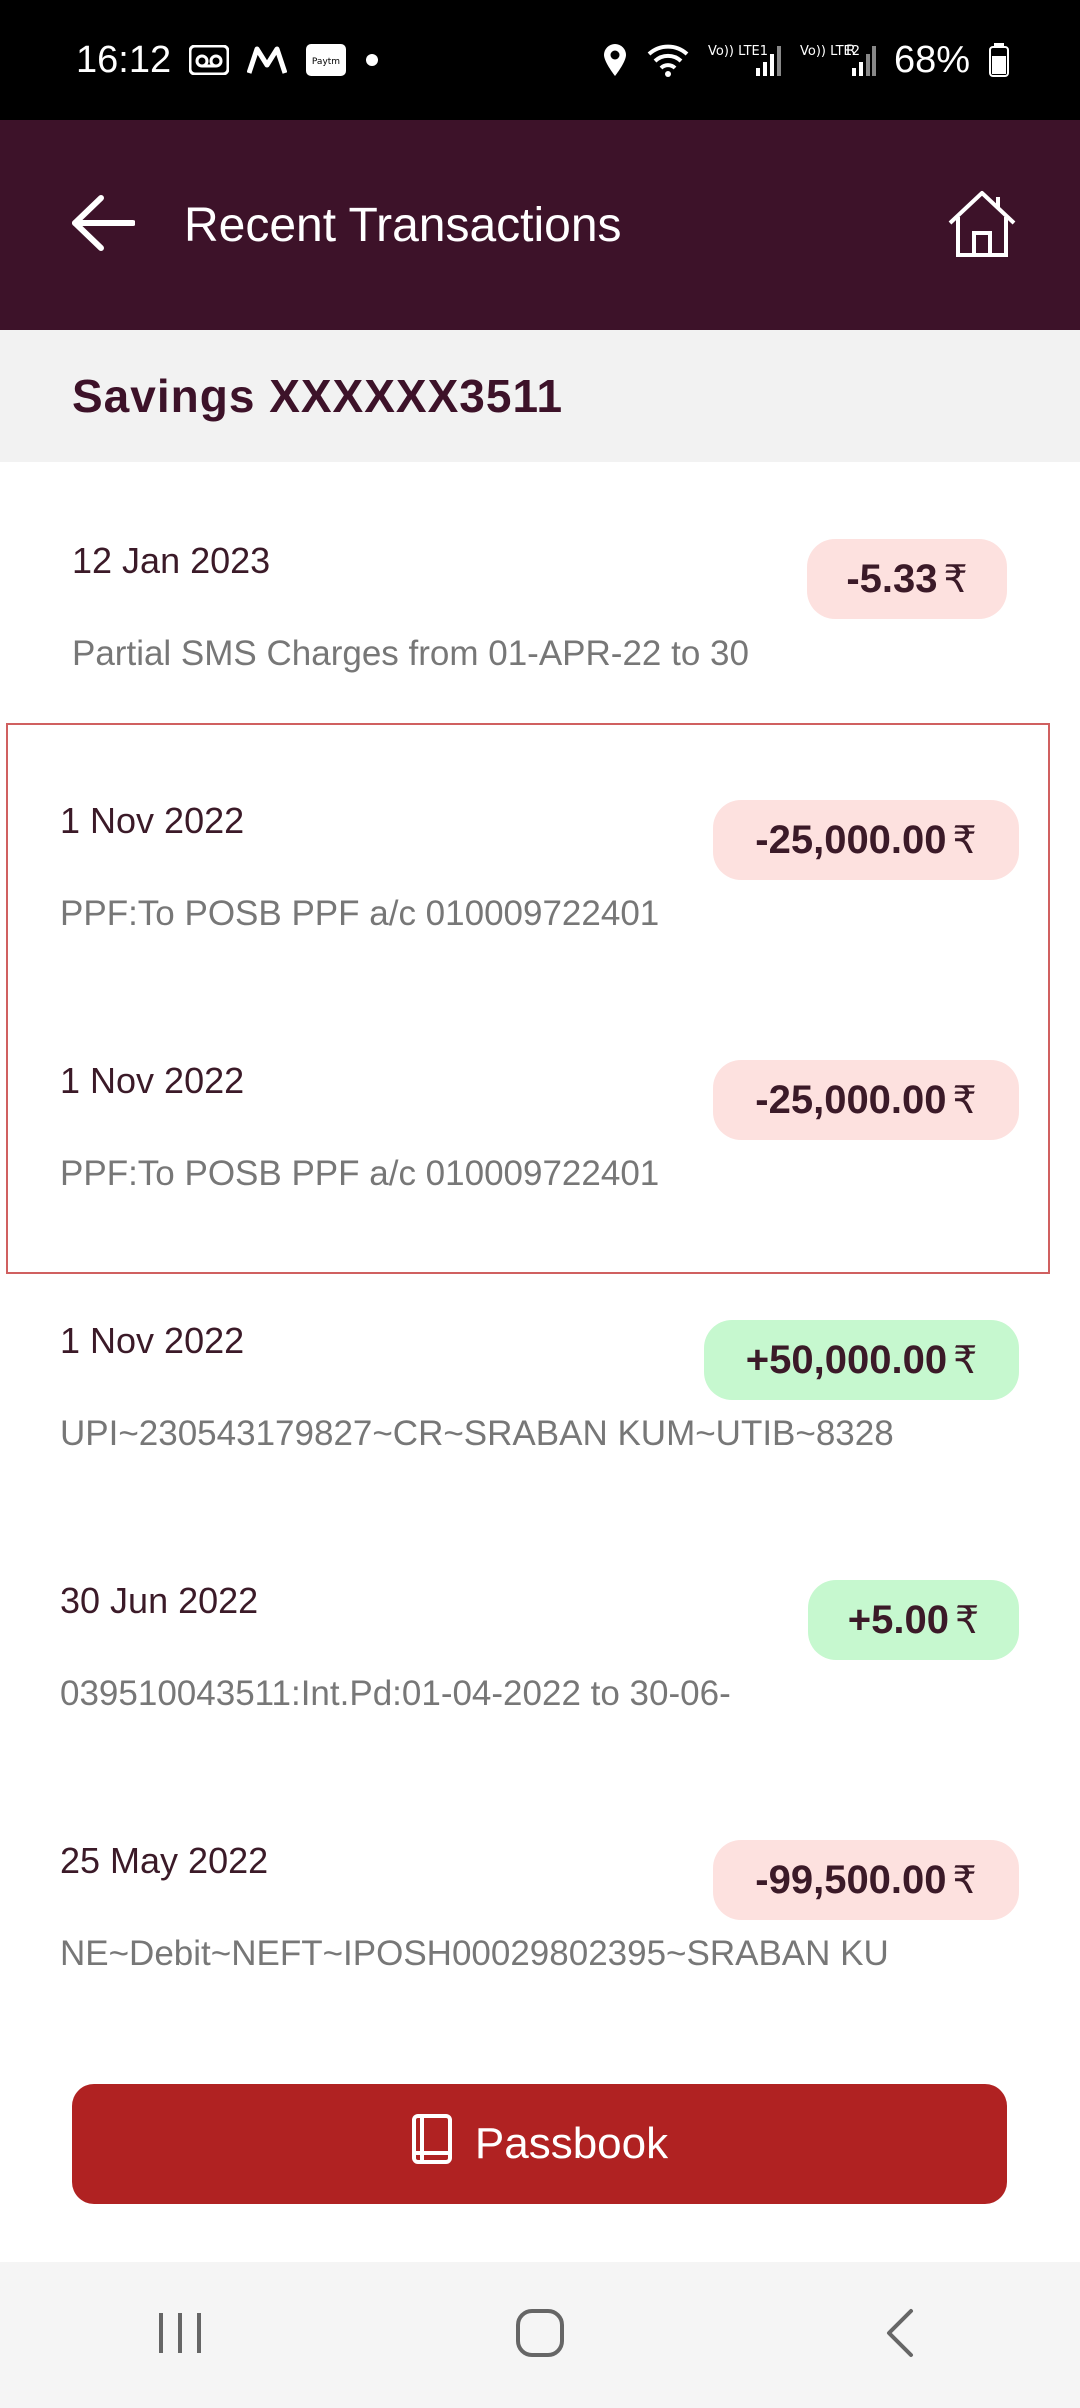  I want to click on svg-text: R, so click(851, 51).